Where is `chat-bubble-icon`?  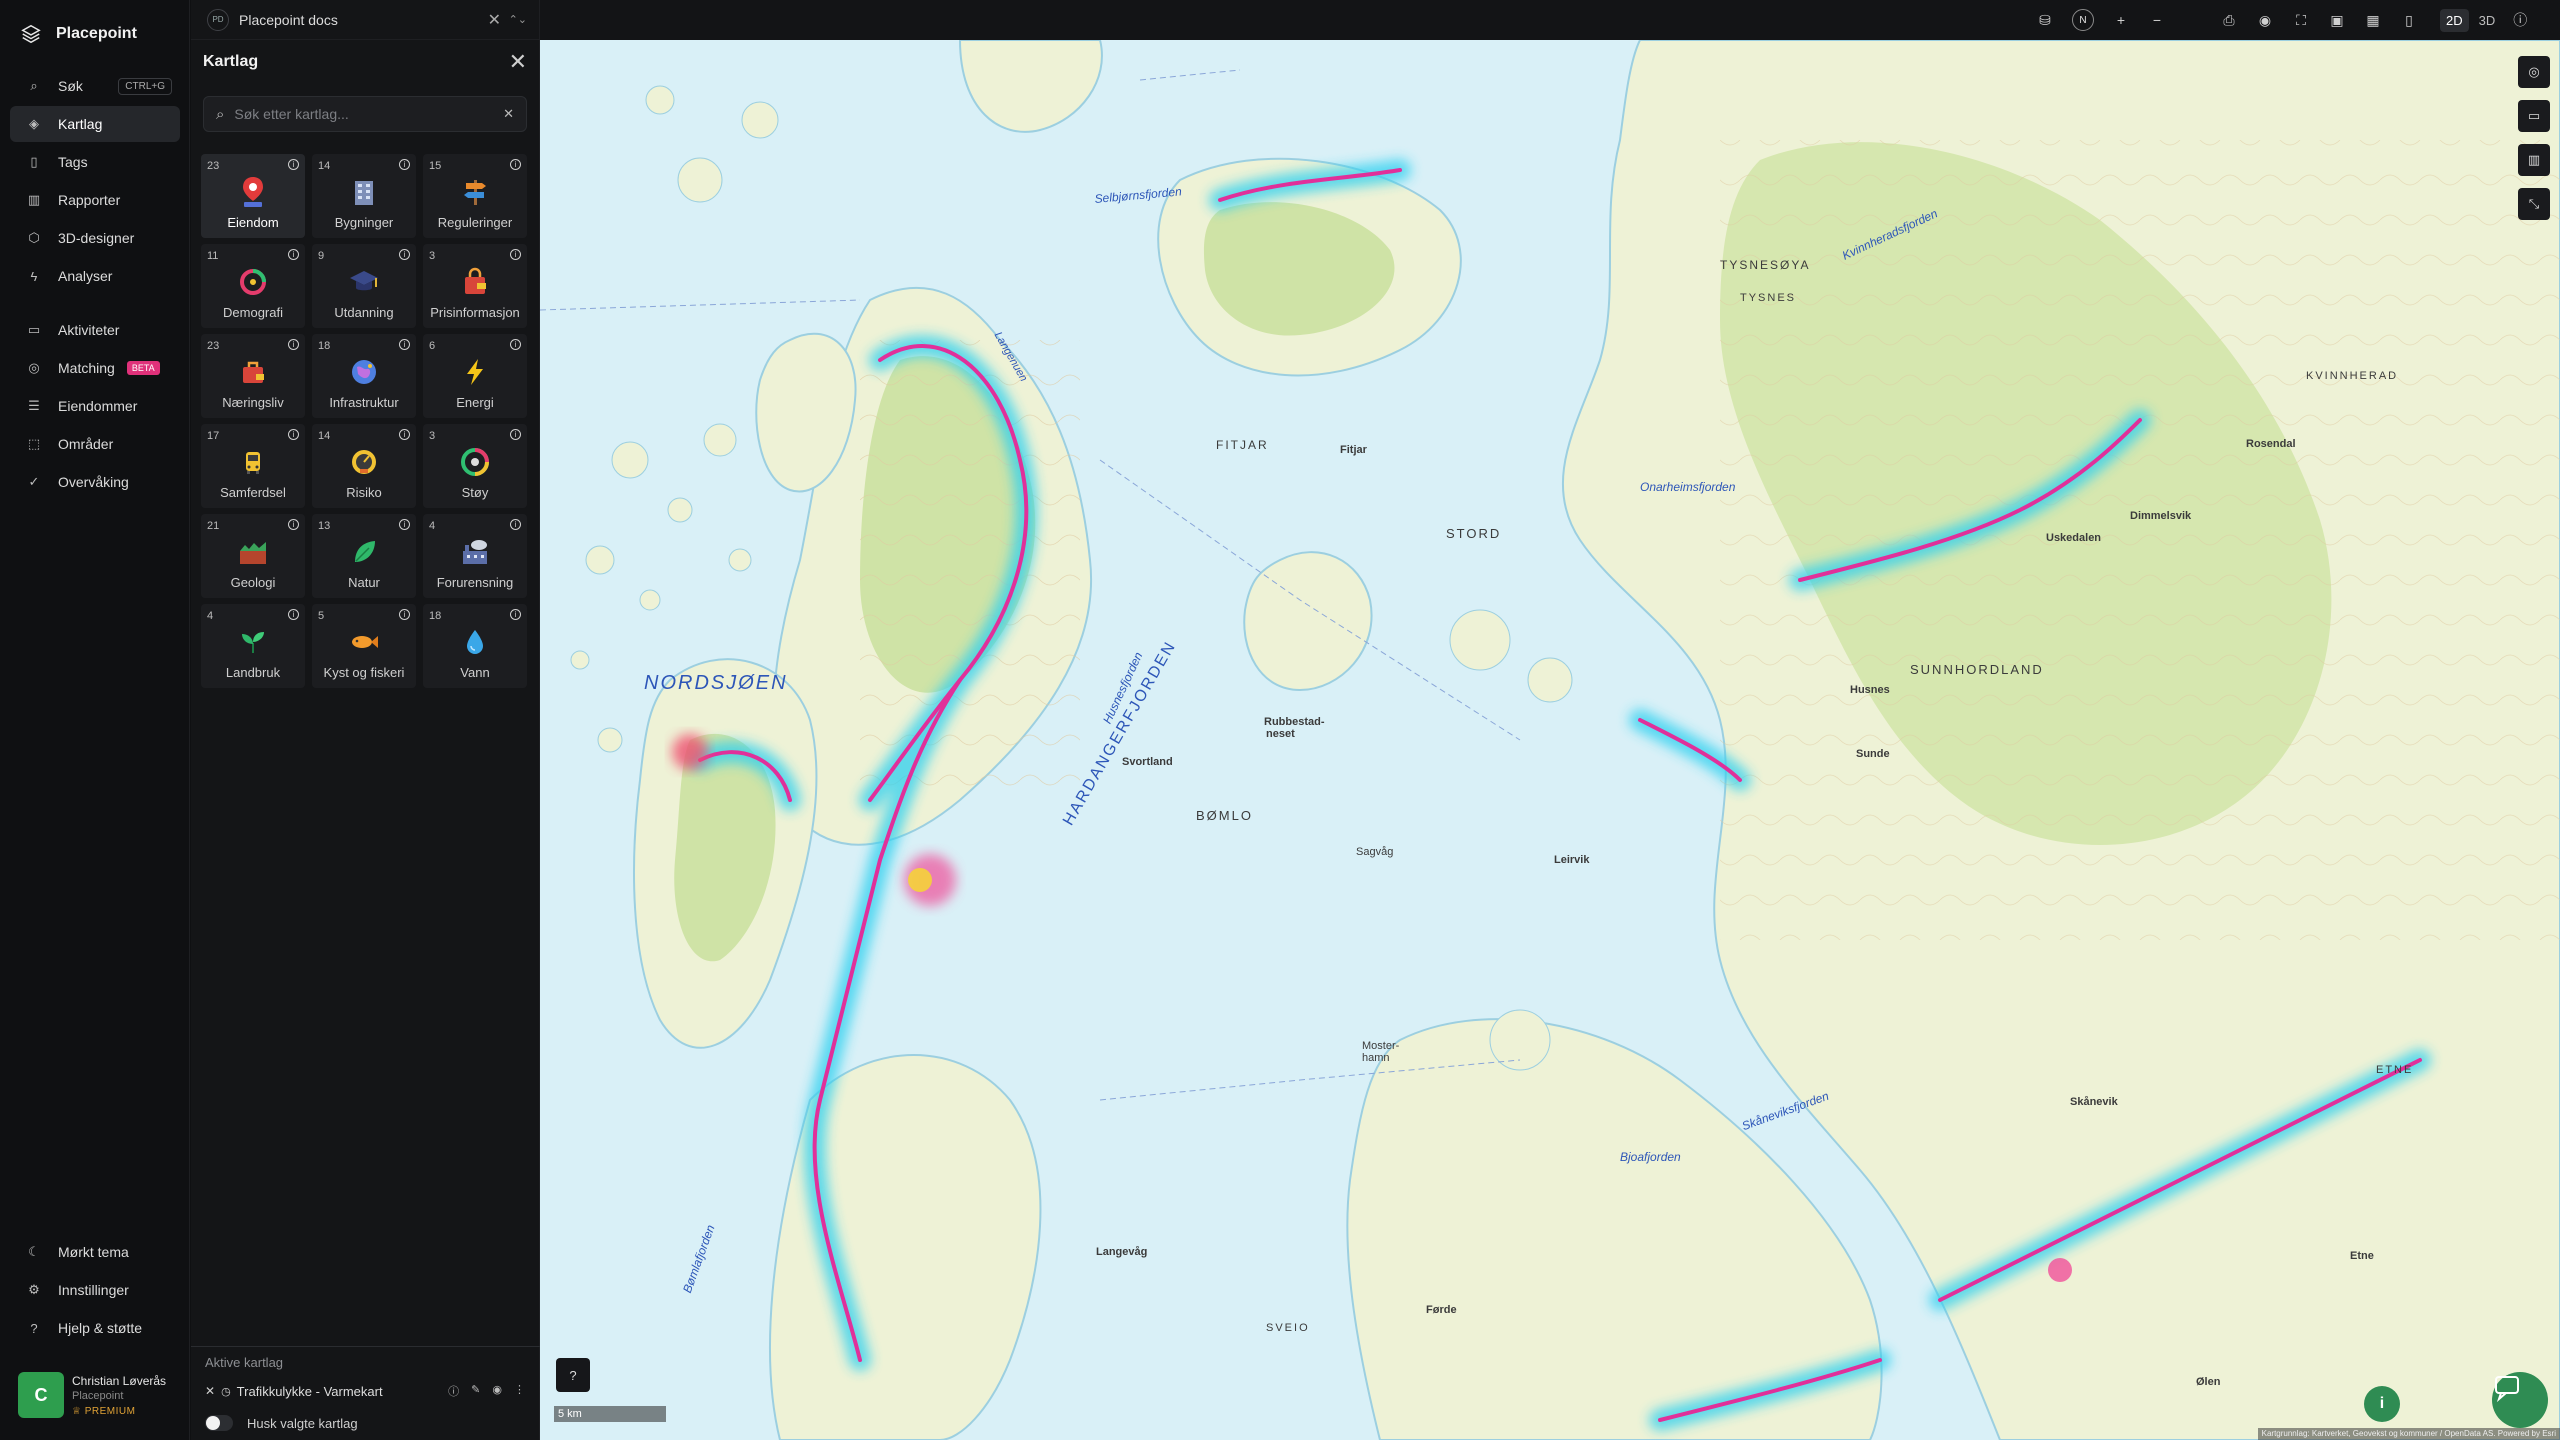 chat-bubble-icon is located at coordinates (2507, 1389).